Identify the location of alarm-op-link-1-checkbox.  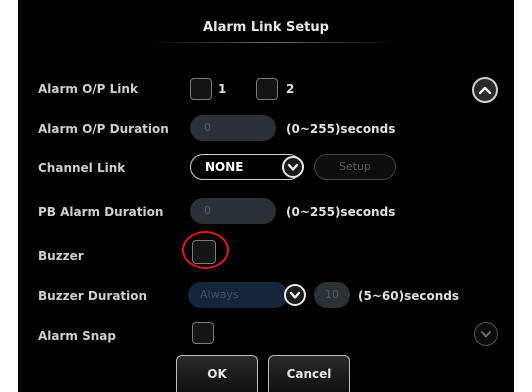
(201, 89).